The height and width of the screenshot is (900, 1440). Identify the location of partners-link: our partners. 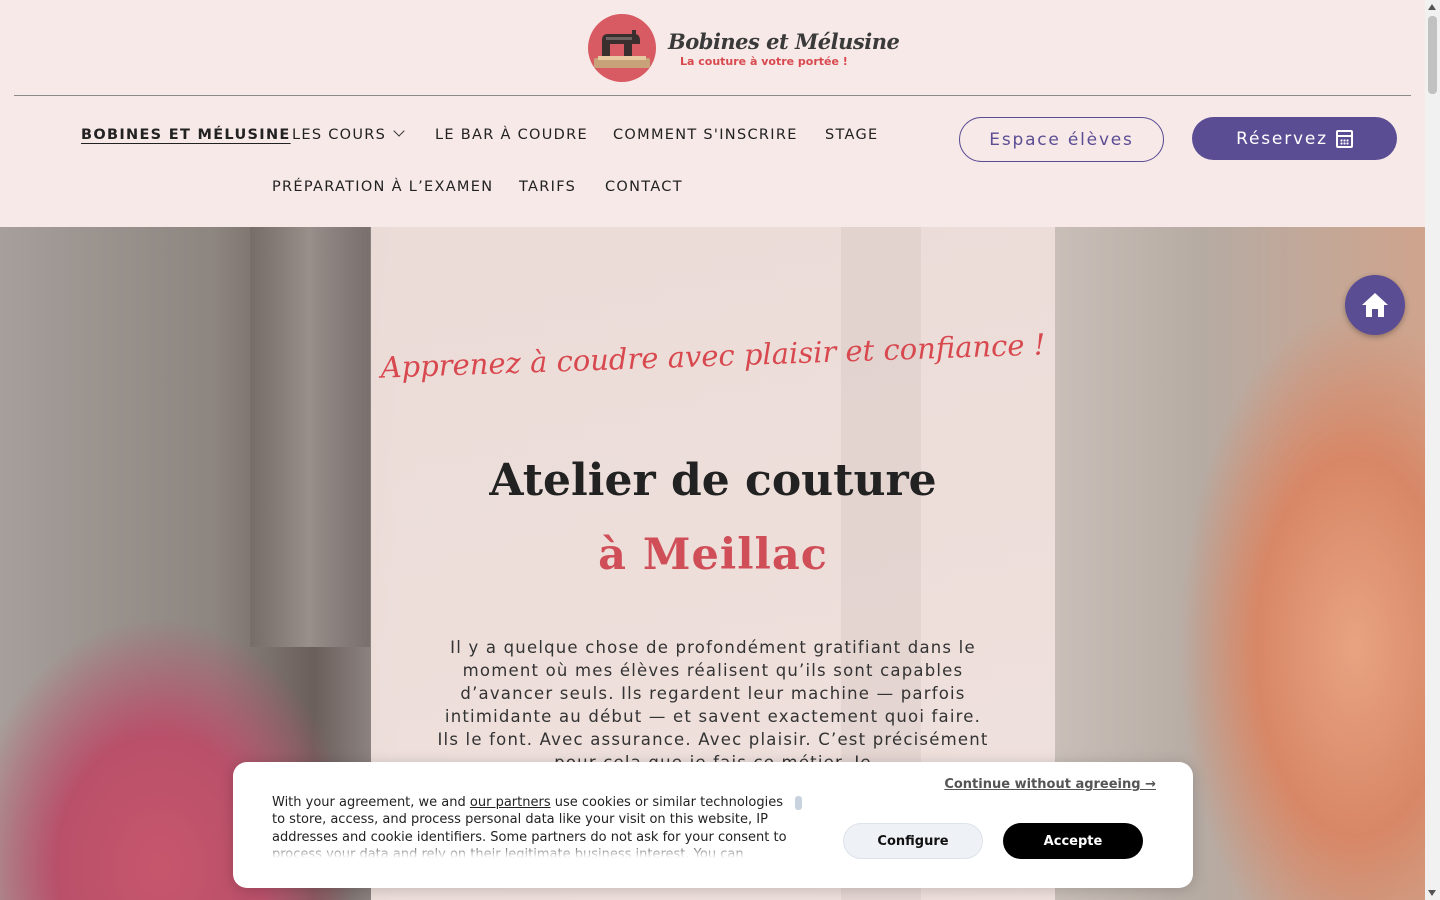
(510, 802).